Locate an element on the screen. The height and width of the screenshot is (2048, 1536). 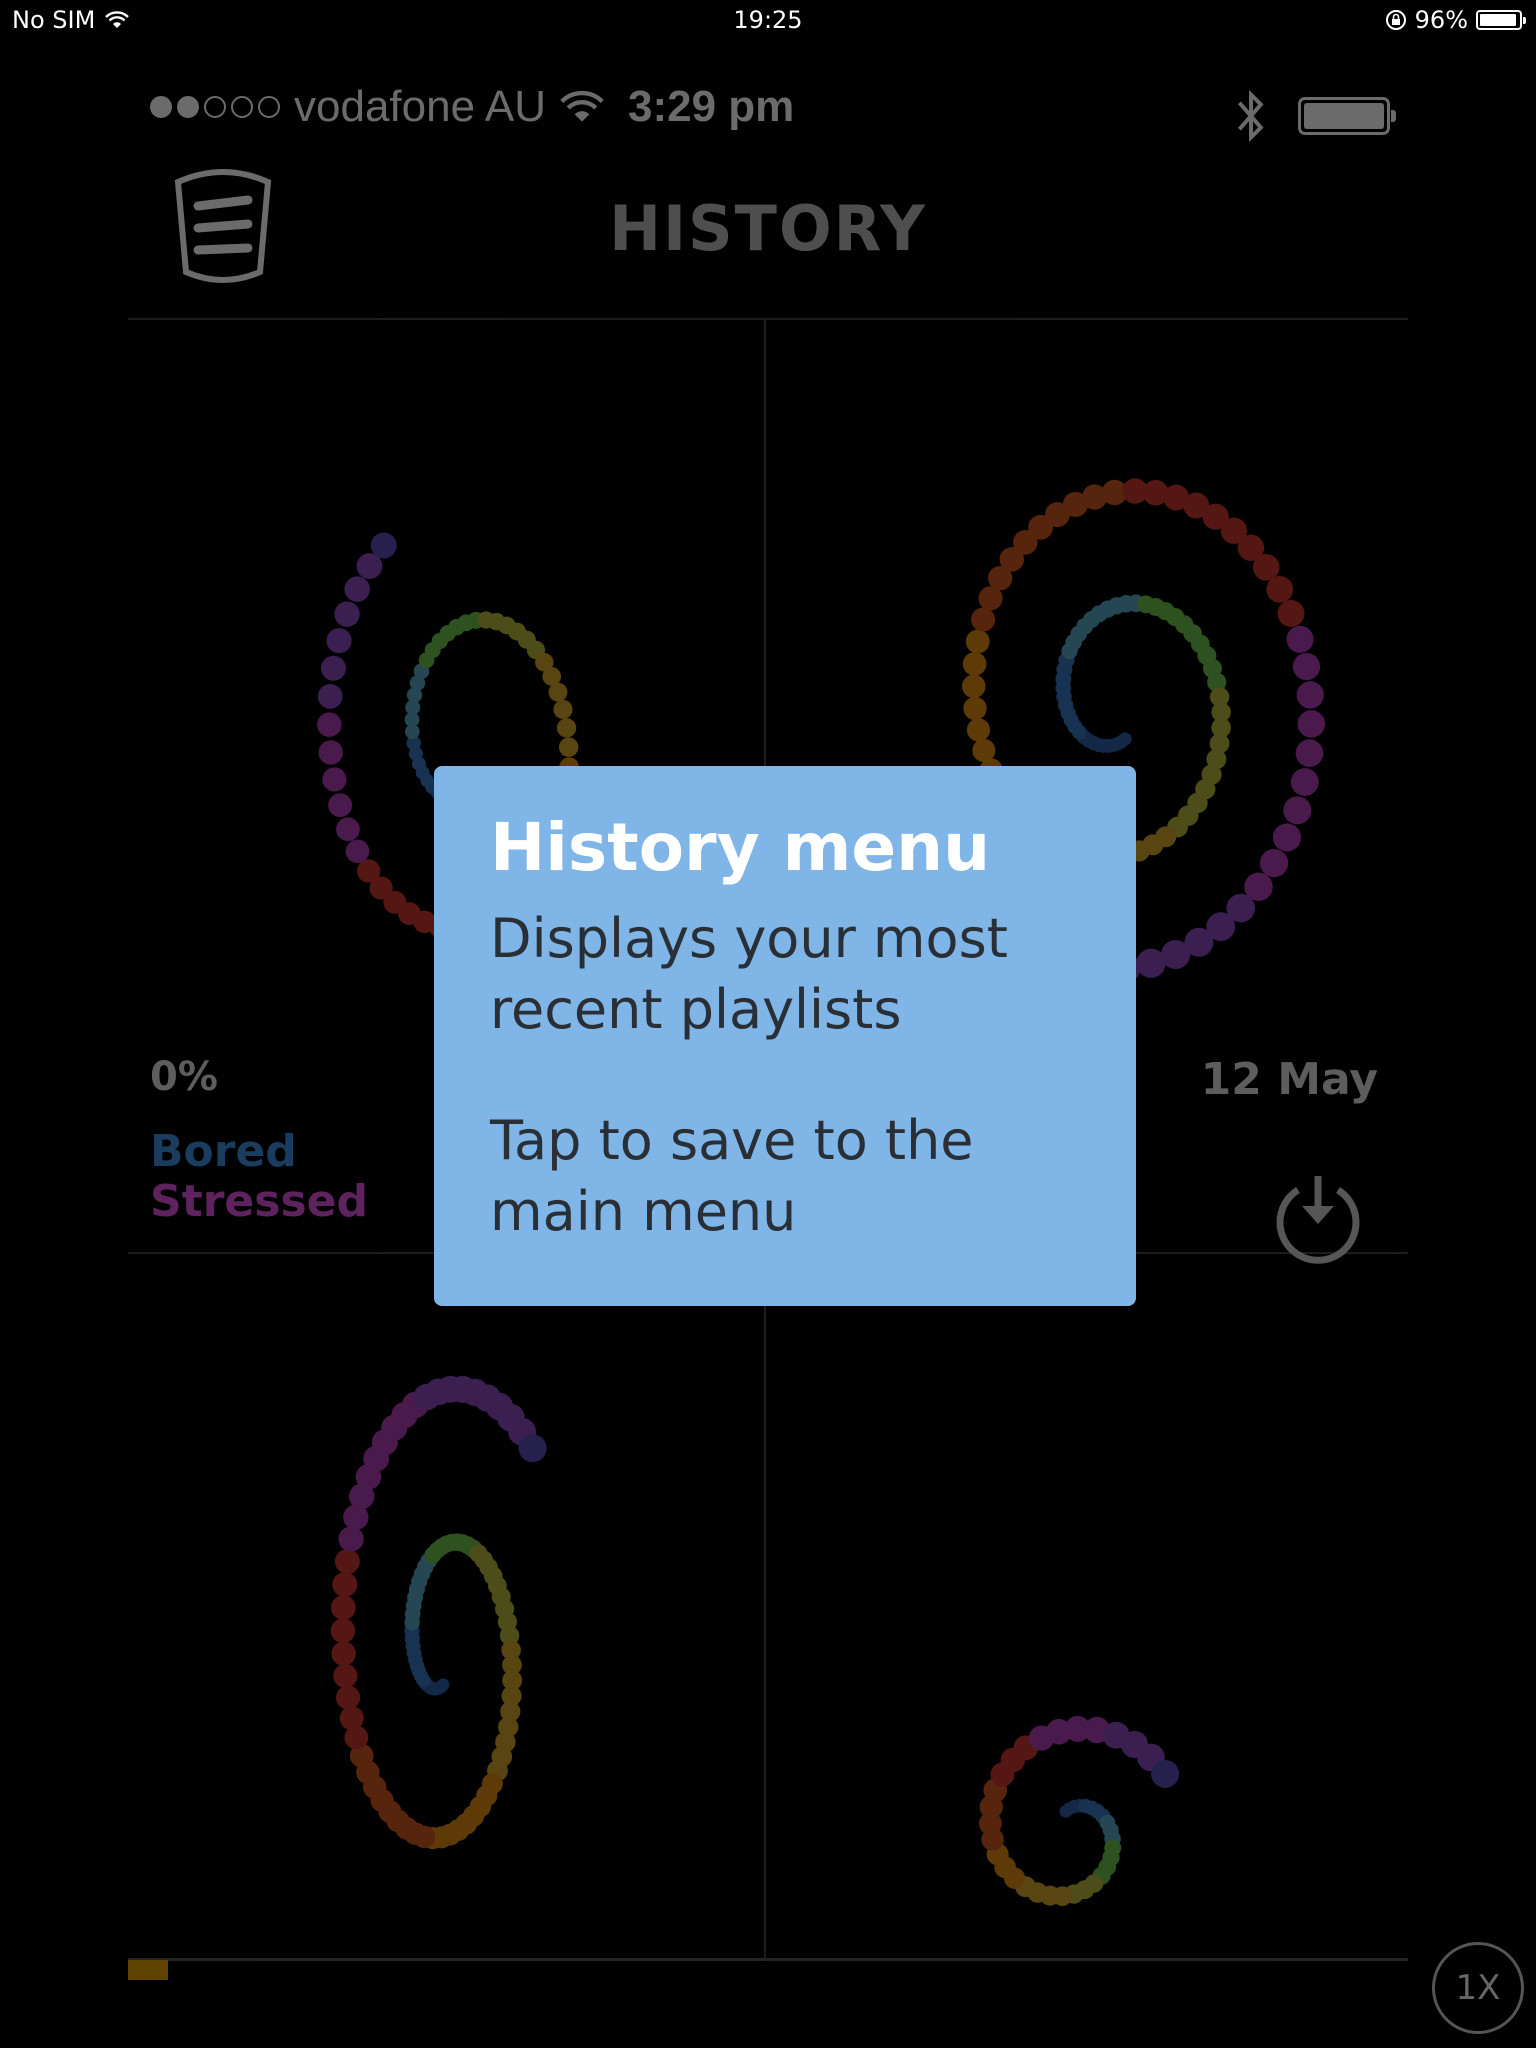
system-battery-percent: 96% is located at coordinates (1441, 20).